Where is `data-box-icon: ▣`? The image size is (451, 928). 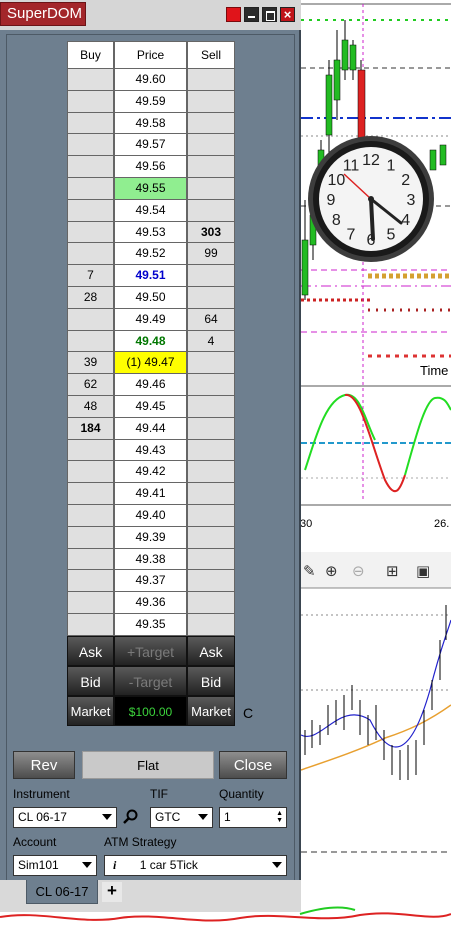
data-box-icon: ▣ is located at coordinates (423, 571).